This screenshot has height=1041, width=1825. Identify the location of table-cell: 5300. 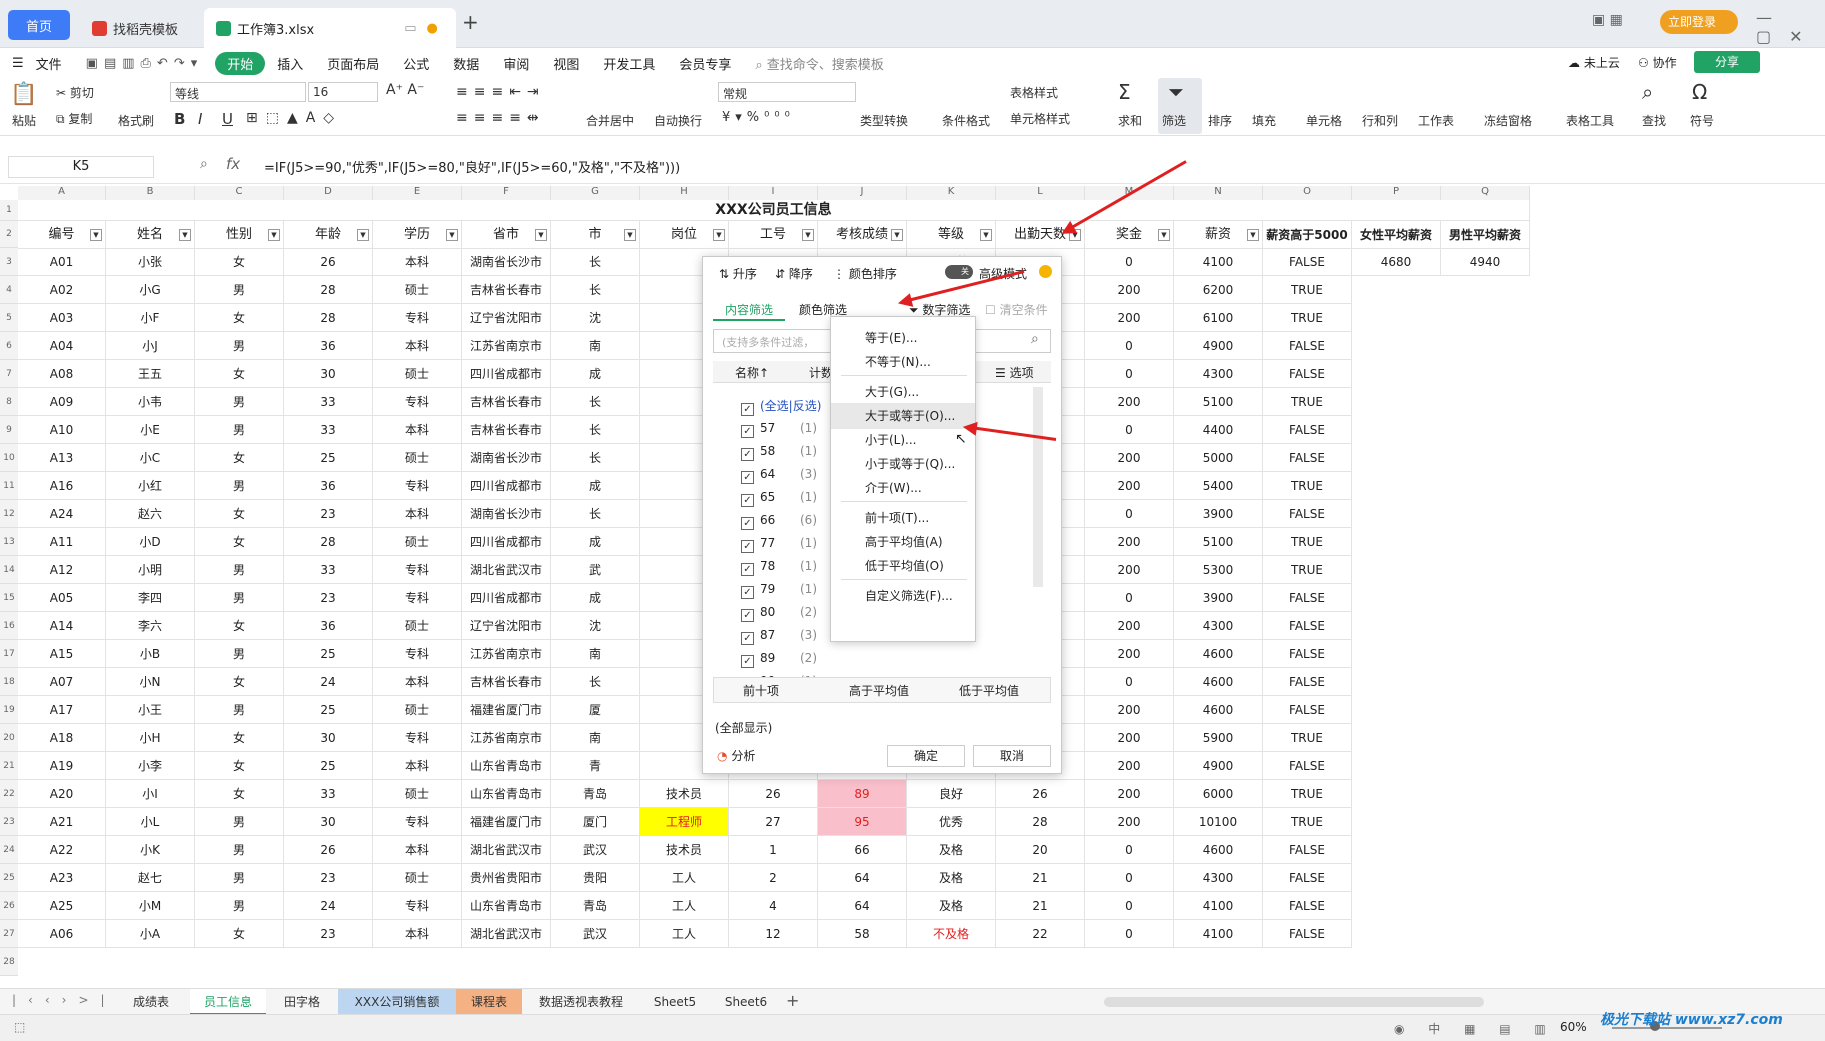
(1218, 570).